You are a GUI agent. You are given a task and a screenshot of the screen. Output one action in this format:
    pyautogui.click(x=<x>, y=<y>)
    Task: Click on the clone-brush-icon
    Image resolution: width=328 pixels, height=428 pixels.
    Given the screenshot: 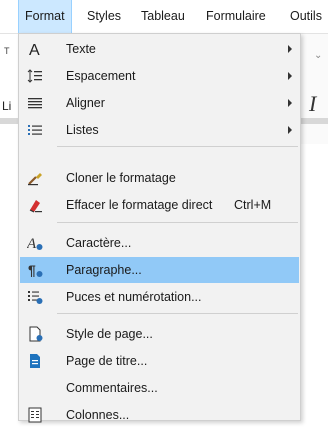 What is the action you would take?
    pyautogui.click(x=35, y=178)
    